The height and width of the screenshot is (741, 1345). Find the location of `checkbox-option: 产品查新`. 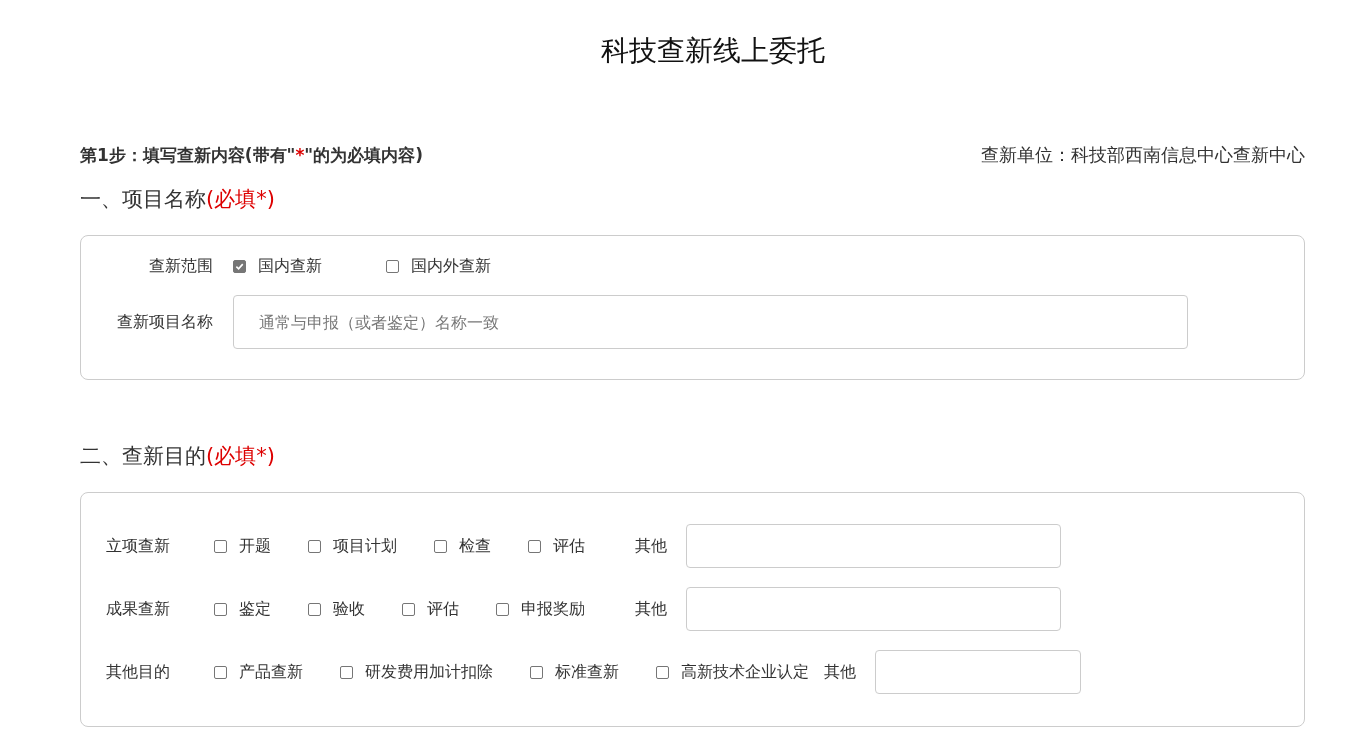

checkbox-option: 产品查新 is located at coordinates (258, 672).